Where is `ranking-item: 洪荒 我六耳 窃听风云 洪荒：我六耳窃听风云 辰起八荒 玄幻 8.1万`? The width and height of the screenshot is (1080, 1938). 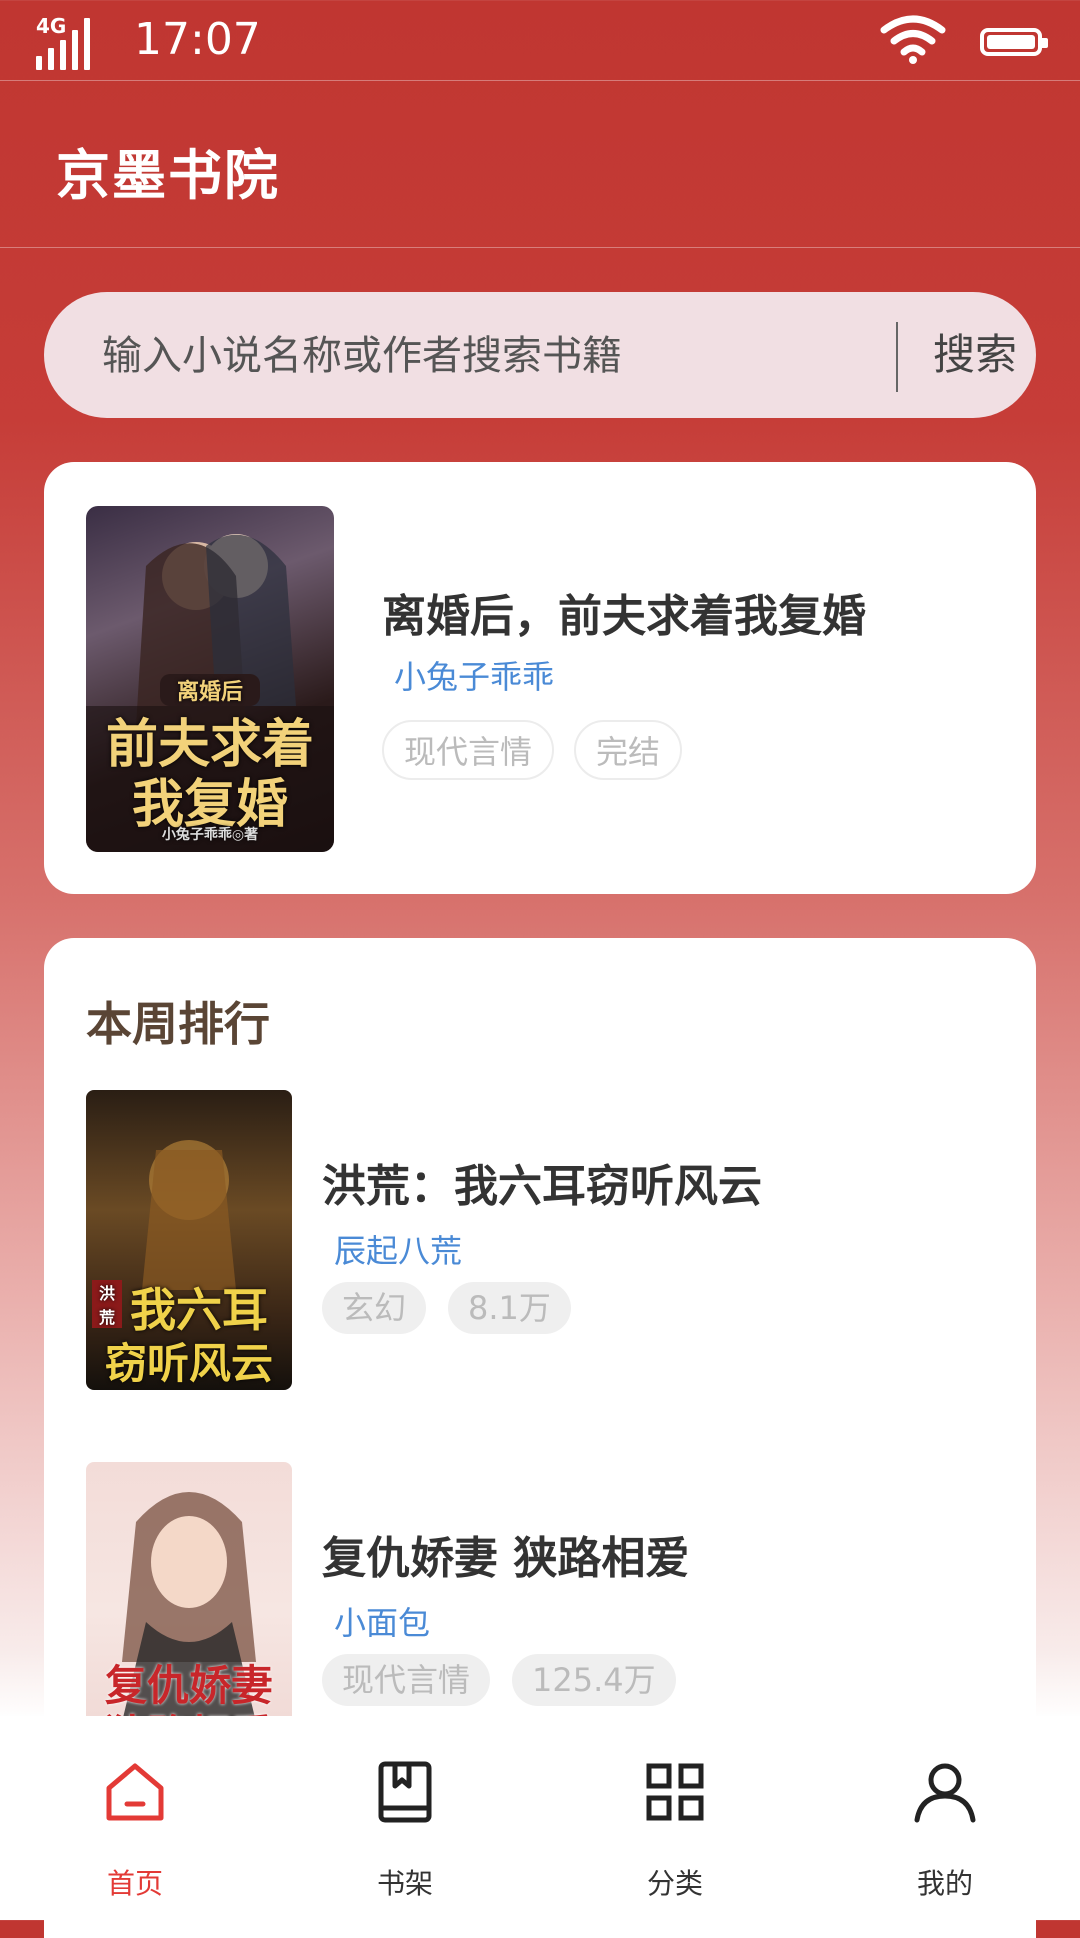 ranking-item: 洪荒 我六耳 窃听风云 洪荒：我六耳窃听风云 辰起八荒 玄幻 8.1万 is located at coordinates (540, 1240).